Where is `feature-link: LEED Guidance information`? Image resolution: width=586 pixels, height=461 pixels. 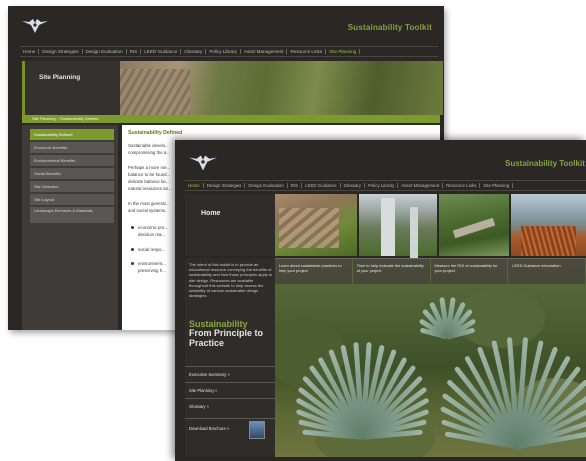
feature-link: LEED Guidance information is located at coordinates (546, 271).